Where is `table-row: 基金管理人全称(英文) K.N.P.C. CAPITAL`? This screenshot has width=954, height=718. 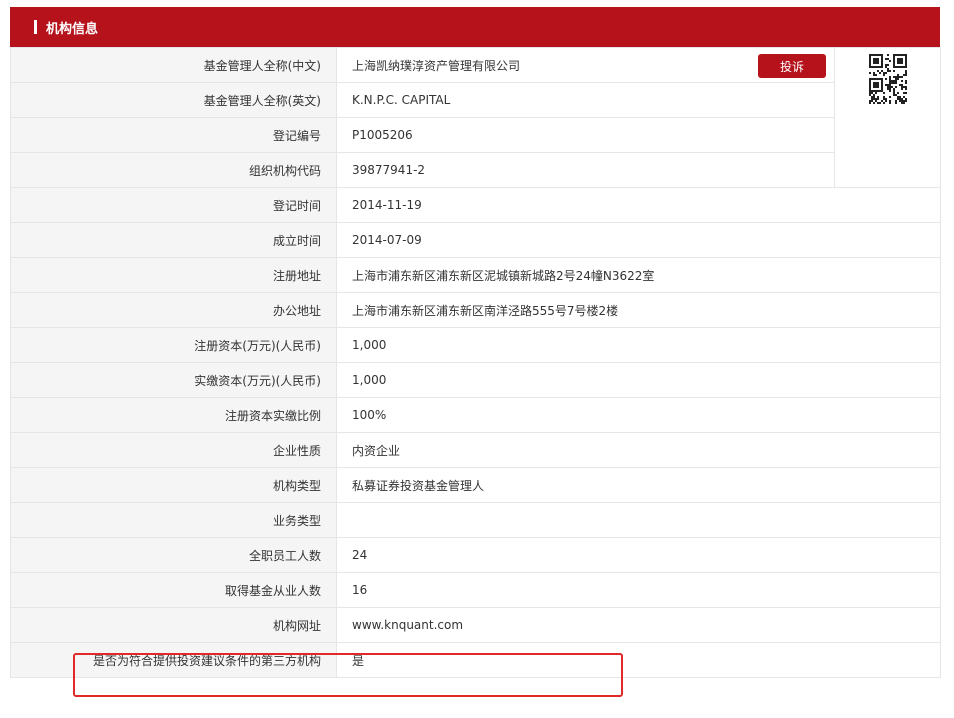 table-row: 基金管理人全称(英文) K.N.P.C. CAPITAL is located at coordinates (475, 100).